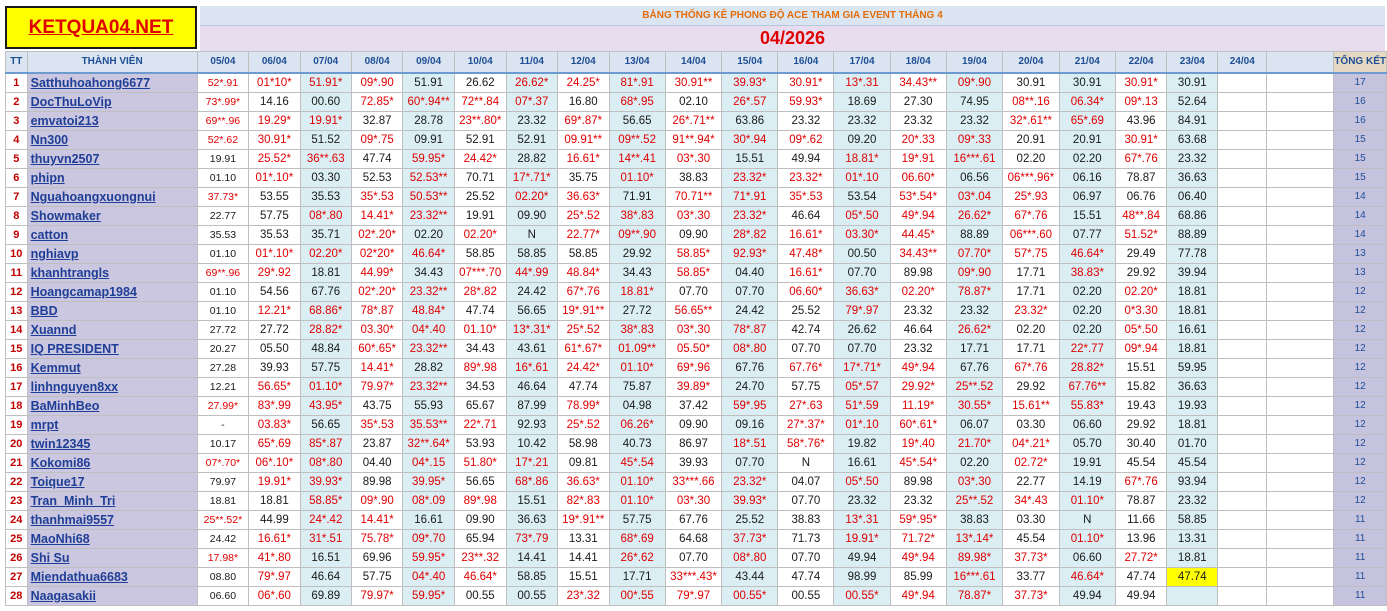  What do you see at coordinates (637, 482) in the screenshot?
I see `result-cell: 01.10*` at bounding box center [637, 482].